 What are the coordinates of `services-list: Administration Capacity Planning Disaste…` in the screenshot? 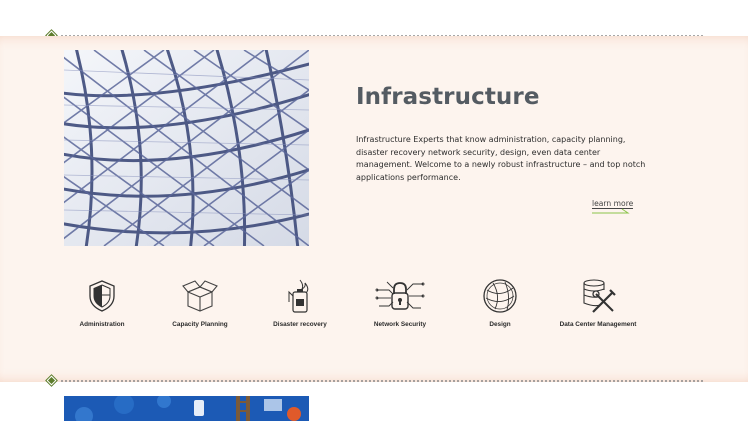 It's located at (362, 313).